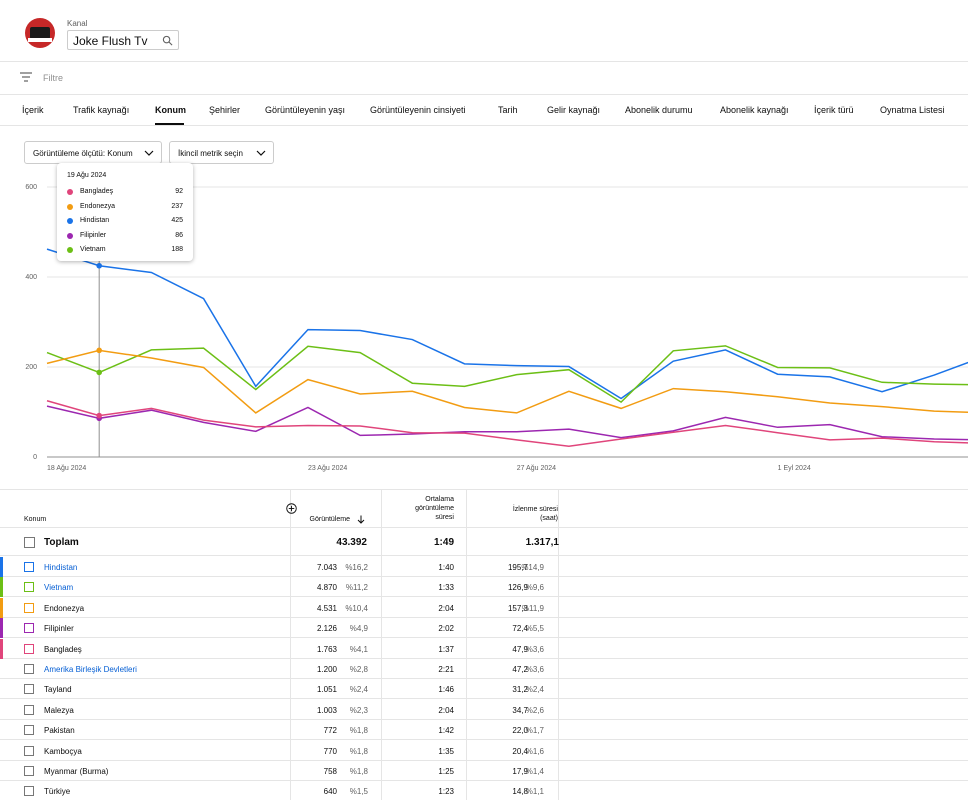 The width and height of the screenshot is (968, 800). I want to click on channel-selector: Joke Flush Tv, so click(123, 40).